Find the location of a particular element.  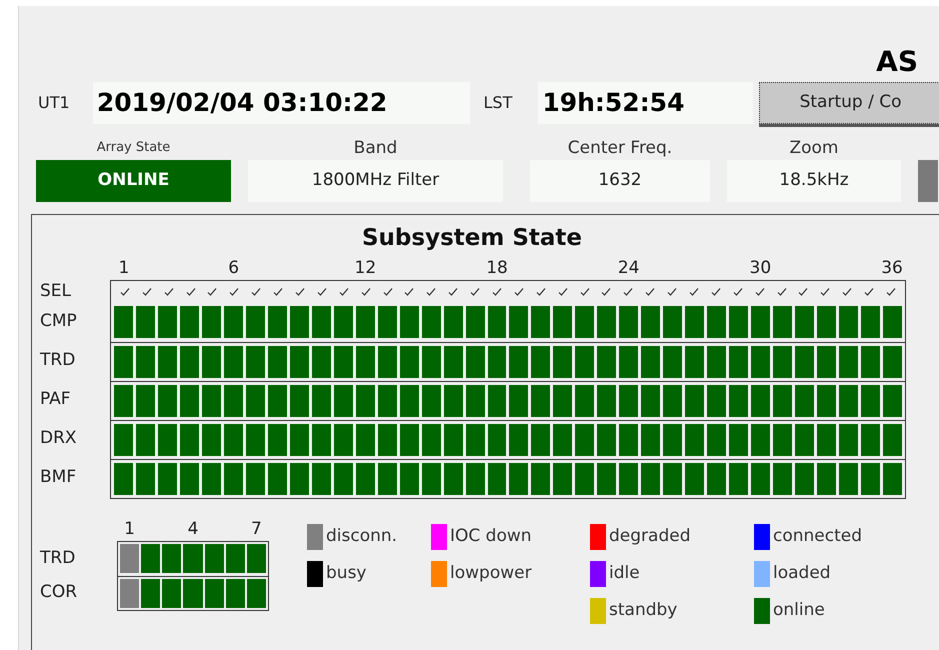

lst-label: LST is located at coordinates (499, 103).